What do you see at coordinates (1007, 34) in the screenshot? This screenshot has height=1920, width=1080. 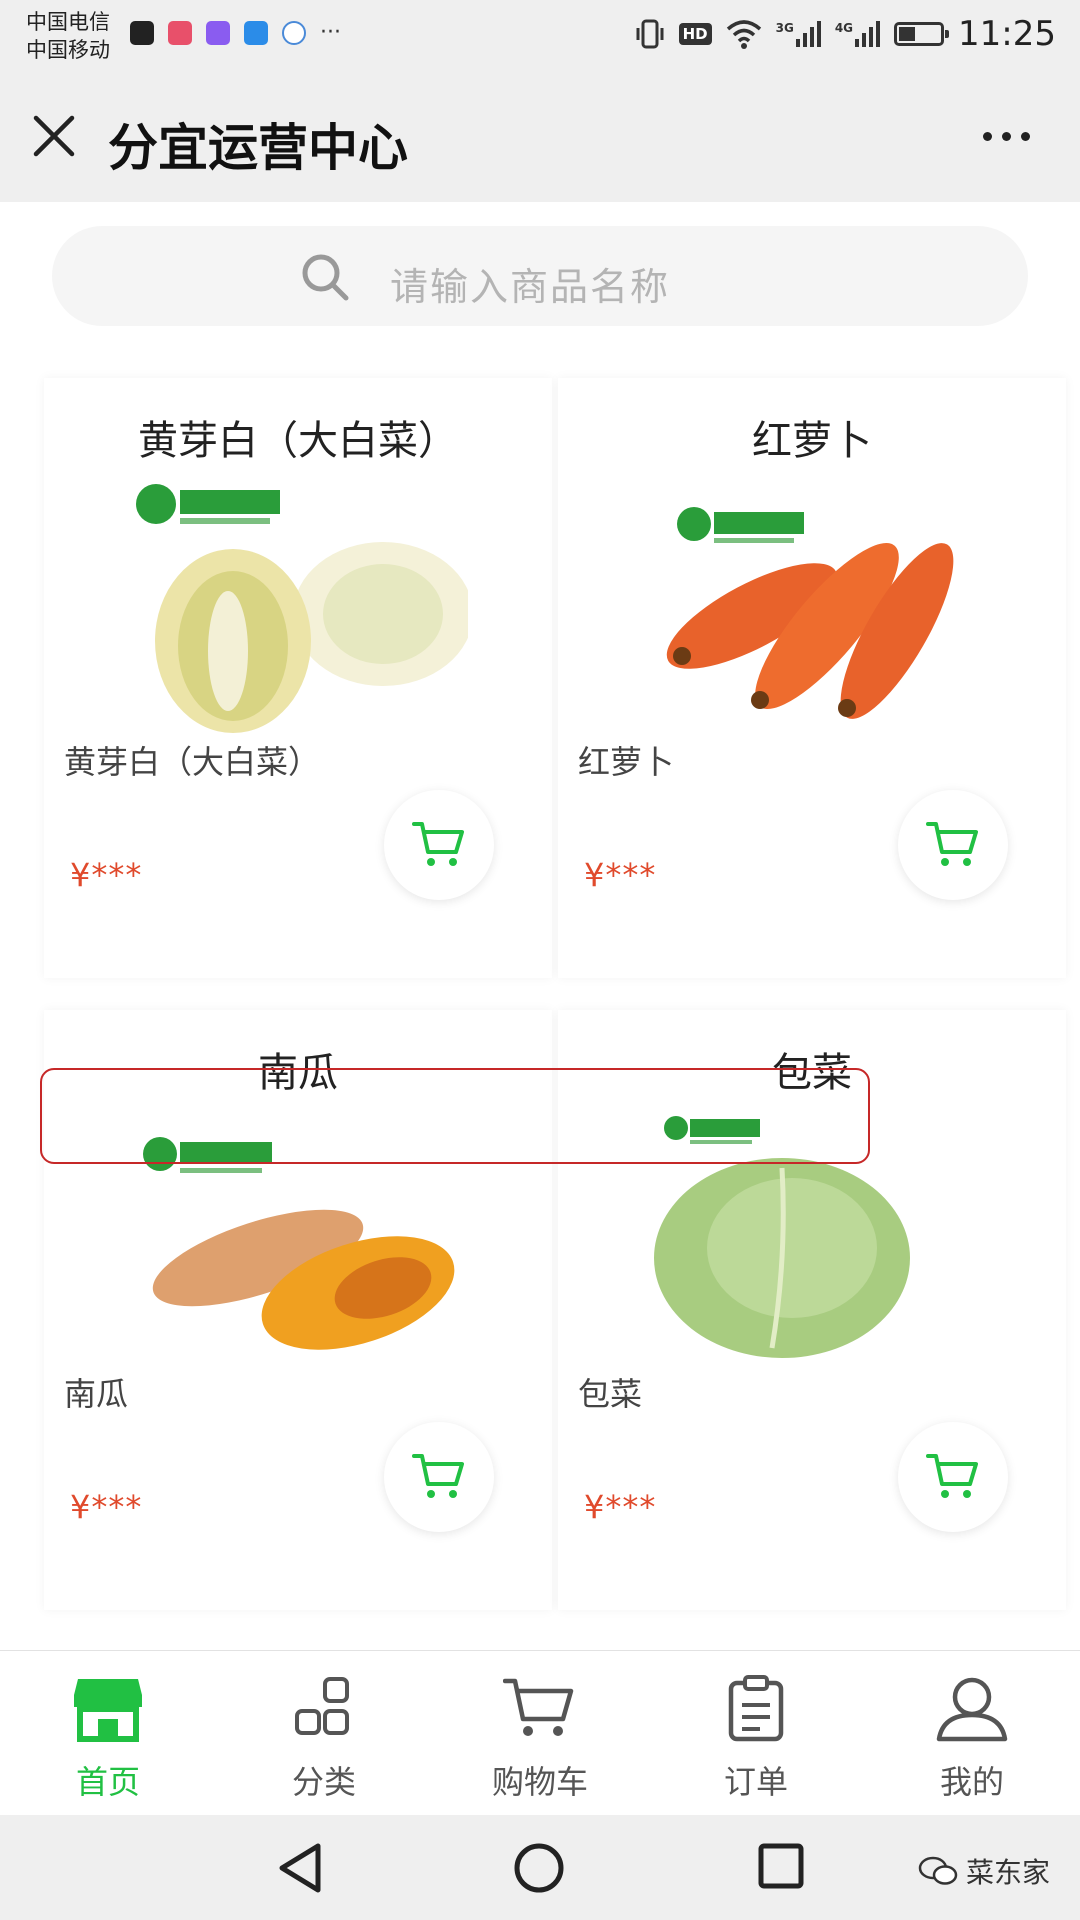 I see `clock: 11:25` at bounding box center [1007, 34].